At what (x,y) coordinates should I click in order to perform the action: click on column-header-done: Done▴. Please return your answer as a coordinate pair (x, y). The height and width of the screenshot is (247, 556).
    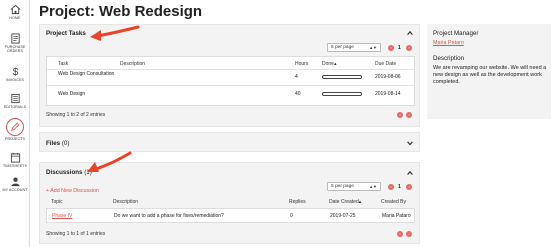
    Looking at the image, I should click on (329, 64).